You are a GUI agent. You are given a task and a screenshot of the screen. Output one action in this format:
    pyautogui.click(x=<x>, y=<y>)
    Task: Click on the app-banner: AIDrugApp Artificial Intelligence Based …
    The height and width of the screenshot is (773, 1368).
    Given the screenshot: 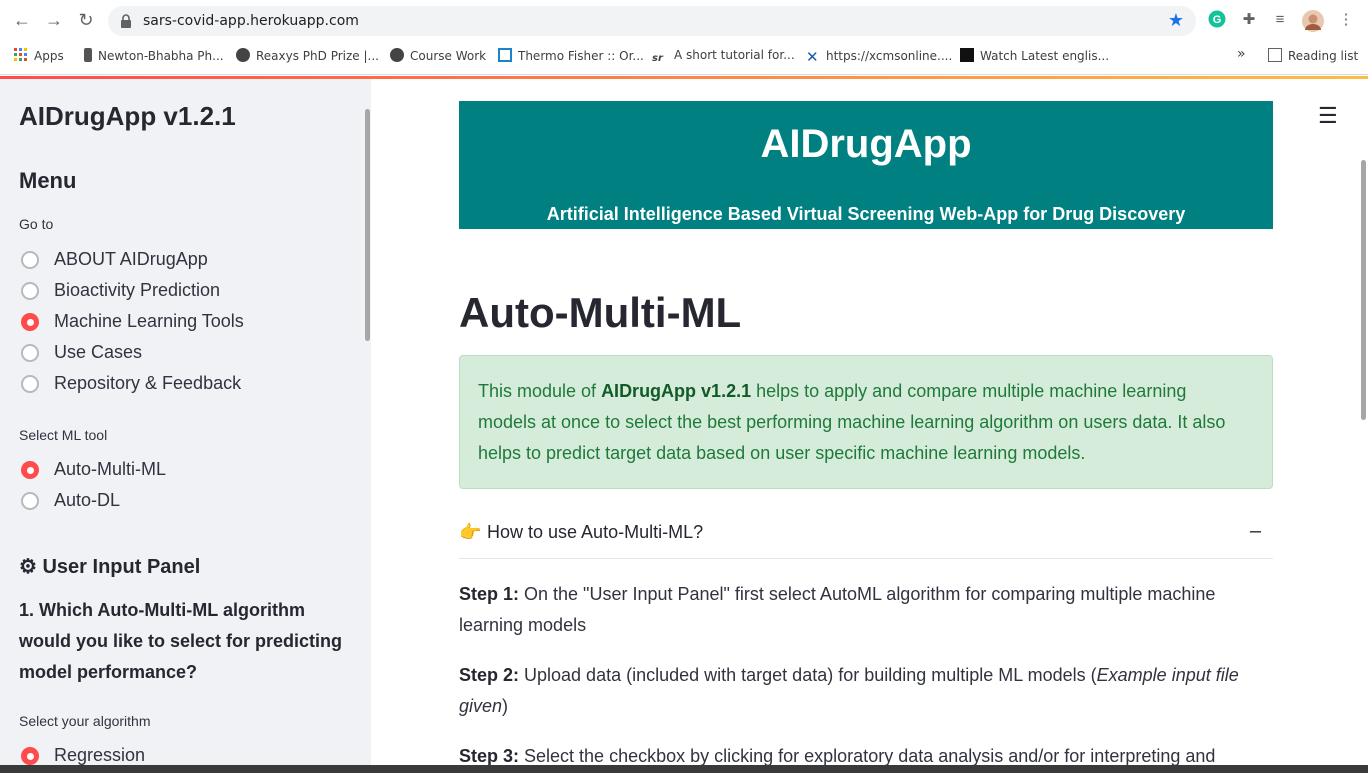 What is the action you would take?
    pyautogui.click(x=866, y=165)
    